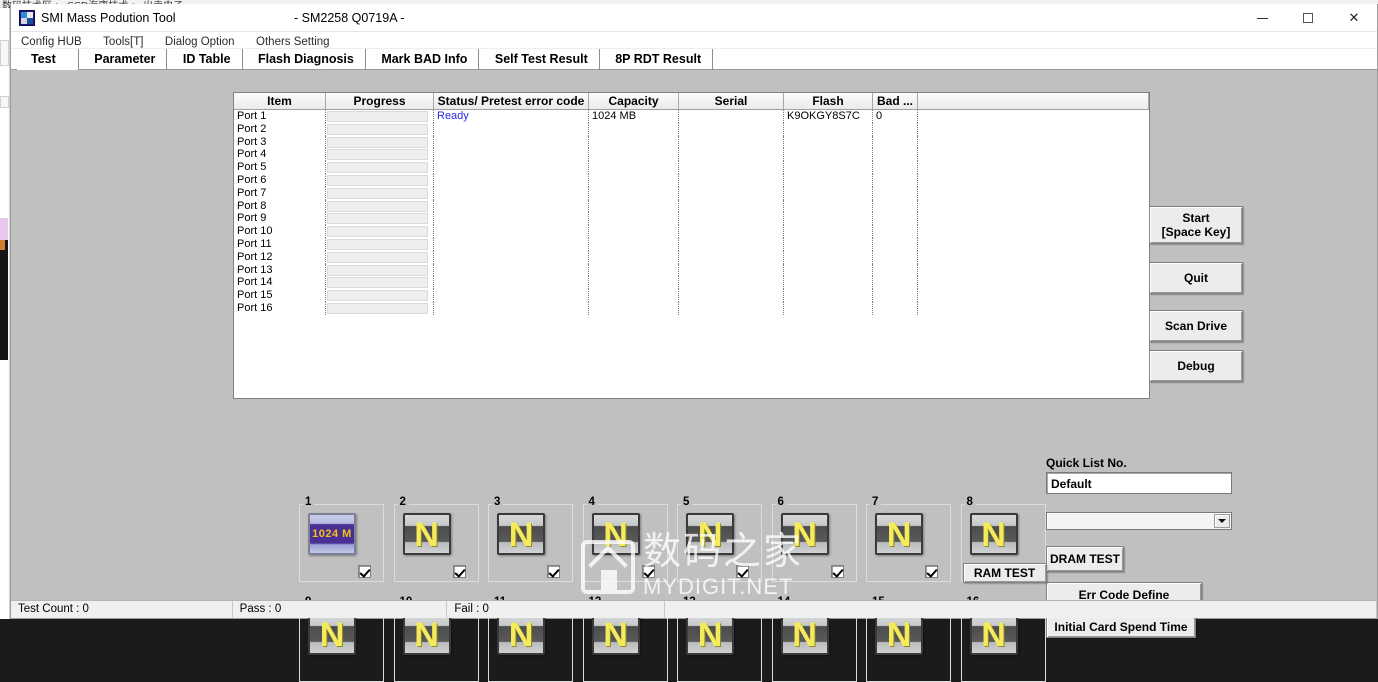 This screenshot has width=1378, height=682. What do you see at coordinates (814, 543) in the screenshot?
I see `card-slot: 6N` at bounding box center [814, 543].